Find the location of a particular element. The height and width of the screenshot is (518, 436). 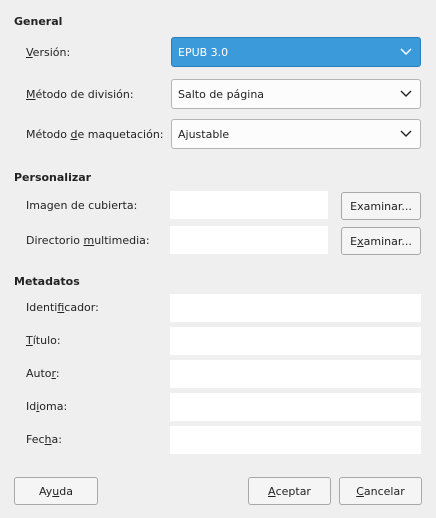

fecha-label: Fecha: is located at coordinates (44, 439).